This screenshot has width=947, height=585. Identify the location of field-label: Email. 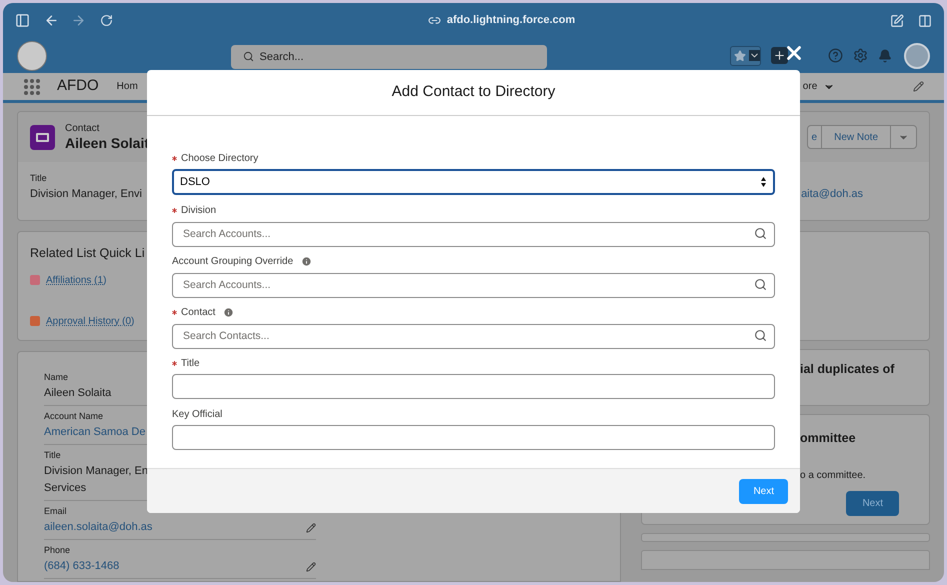
(55, 511).